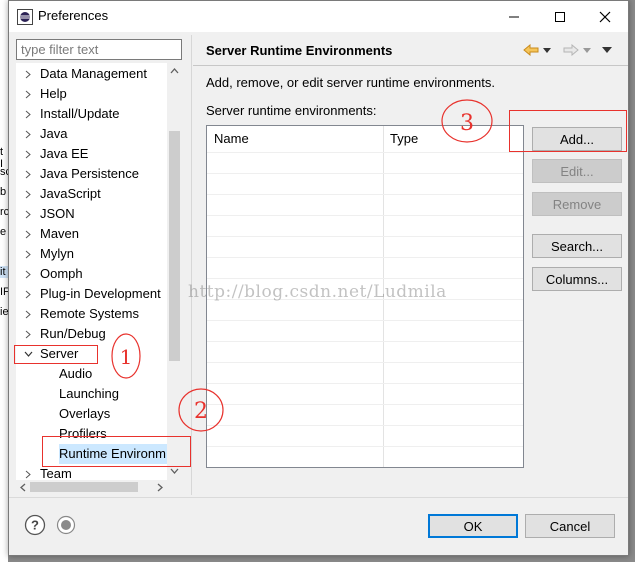 The height and width of the screenshot is (562, 635). Describe the element at coordinates (76, 373) in the screenshot. I see `tree-item-label: Audio` at that location.